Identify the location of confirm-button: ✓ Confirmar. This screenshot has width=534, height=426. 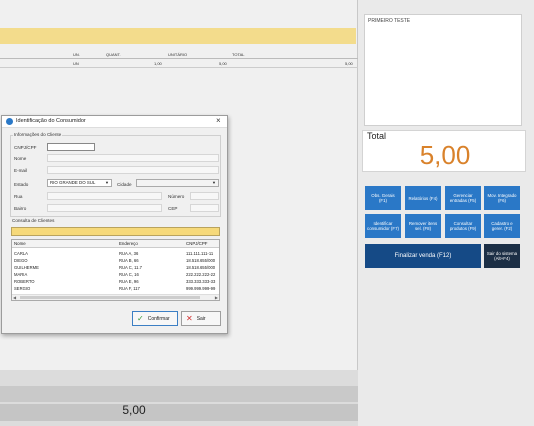
(155, 318).